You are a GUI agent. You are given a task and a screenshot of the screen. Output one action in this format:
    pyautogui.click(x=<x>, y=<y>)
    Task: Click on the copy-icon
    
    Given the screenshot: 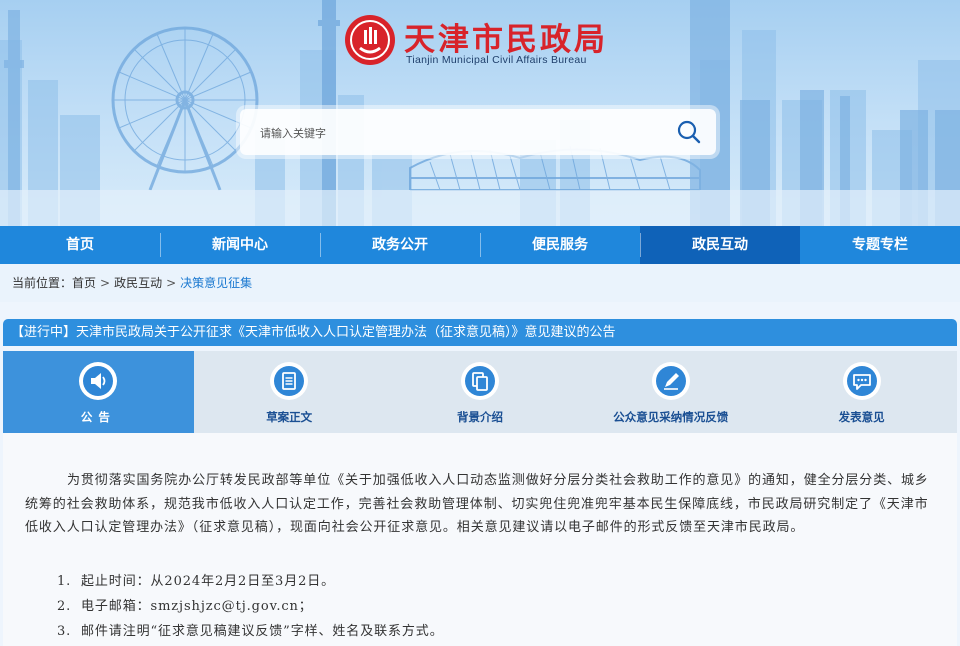 What is the action you would take?
    pyautogui.click(x=479, y=381)
    